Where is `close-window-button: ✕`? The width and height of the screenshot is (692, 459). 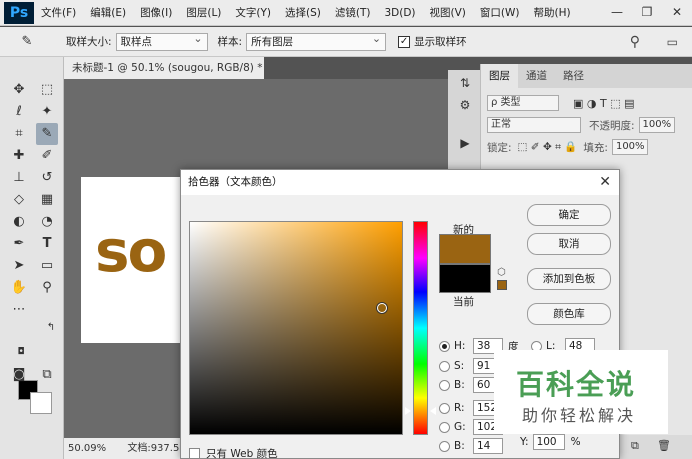 close-window-button: ✕ is located at coordinates (677, 13).